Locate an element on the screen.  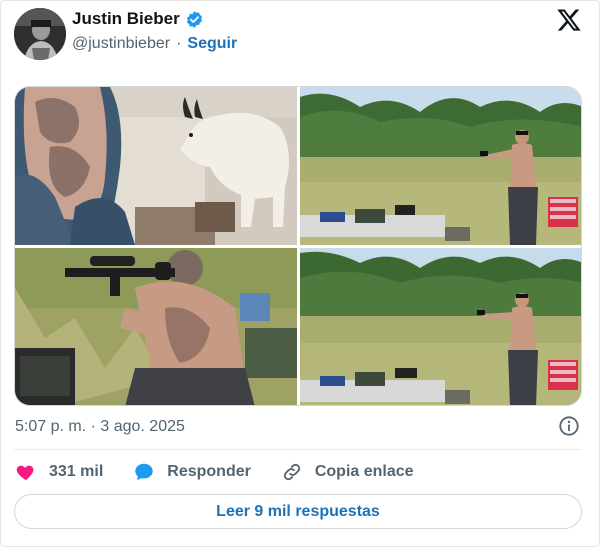
author-name-row: Justin Bieber is located at coordinates (138, 19).